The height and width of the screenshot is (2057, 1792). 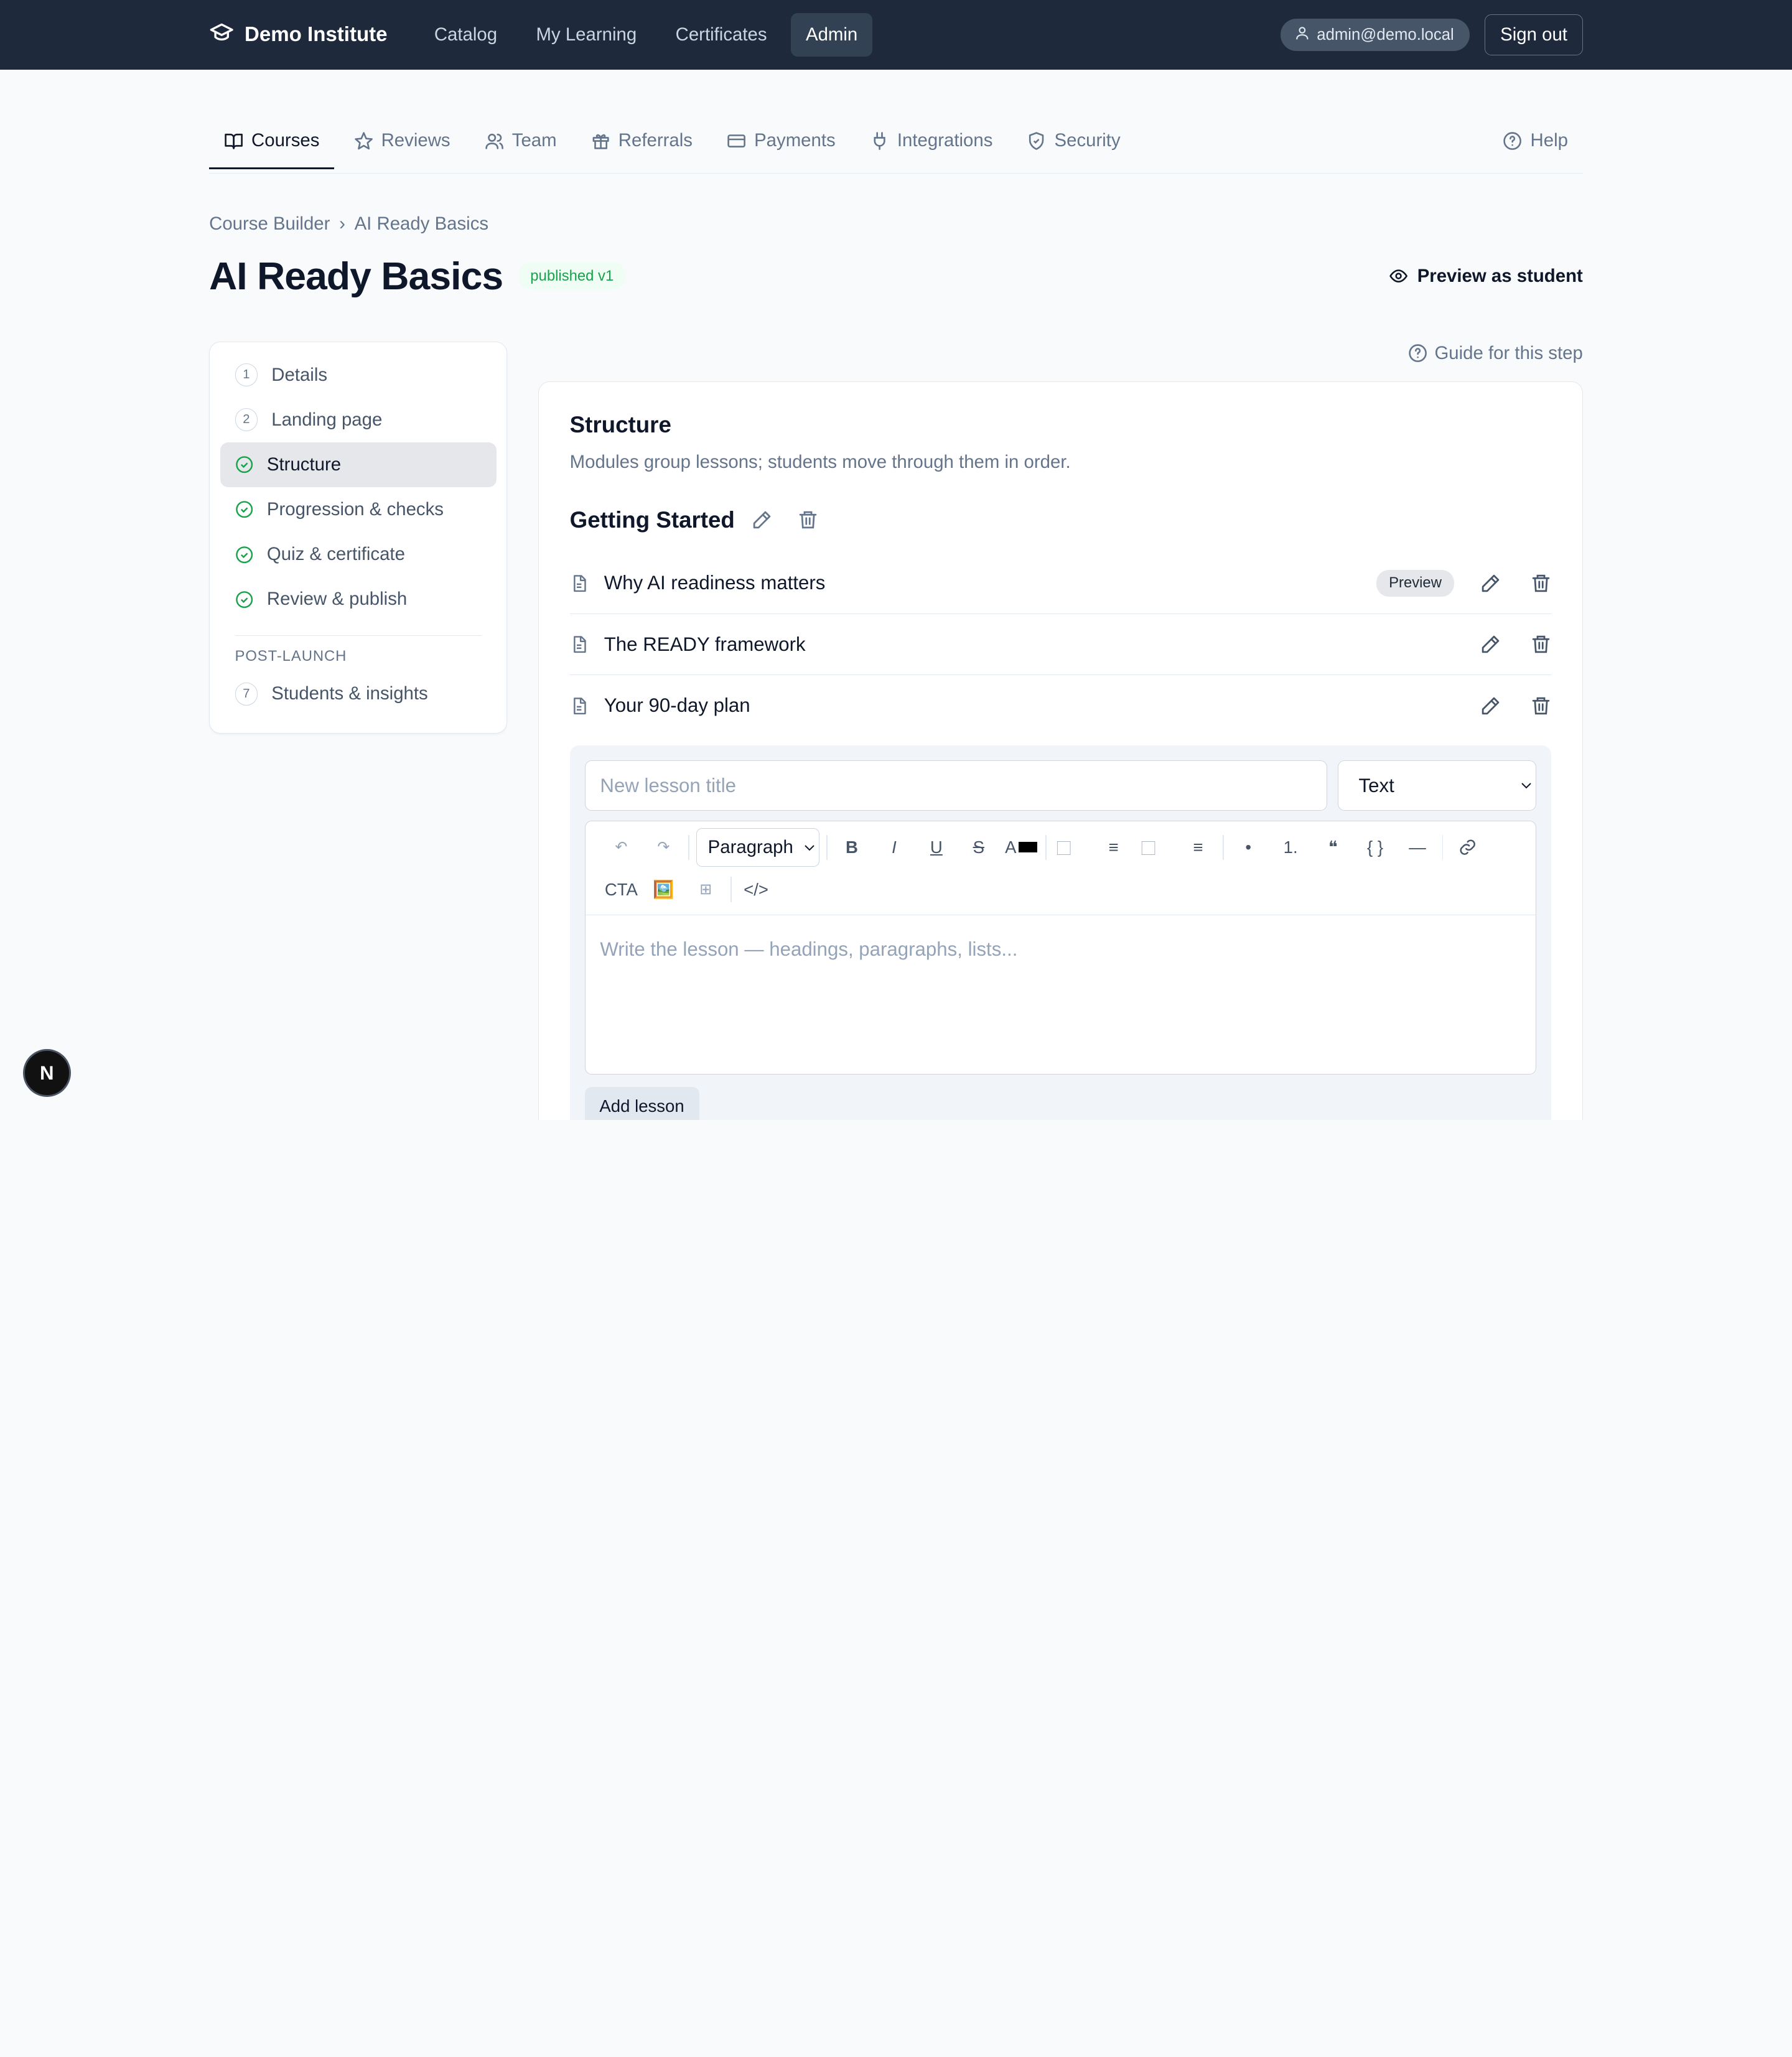 What do you see at coordinates (1060, 584) in the screenshot?
I see `lesson-row: Why AI readiness matters Preview` at bounding box center [1060, 584].